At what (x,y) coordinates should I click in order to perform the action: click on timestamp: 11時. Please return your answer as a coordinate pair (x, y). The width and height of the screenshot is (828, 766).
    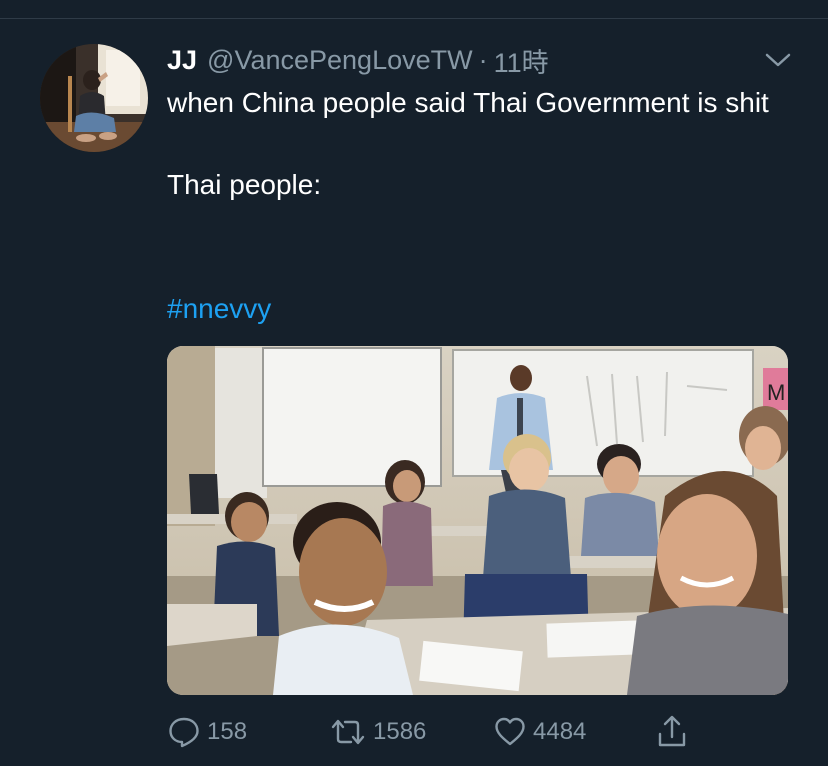
    Looking at the image, I should click on (521, 60).